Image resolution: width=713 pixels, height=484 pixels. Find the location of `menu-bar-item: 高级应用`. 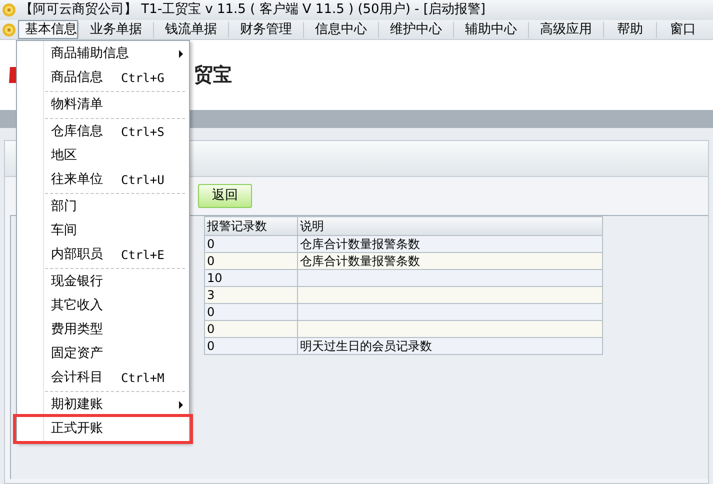

menu-bar-item: 高级应用 is located at coordinates (566, 29).